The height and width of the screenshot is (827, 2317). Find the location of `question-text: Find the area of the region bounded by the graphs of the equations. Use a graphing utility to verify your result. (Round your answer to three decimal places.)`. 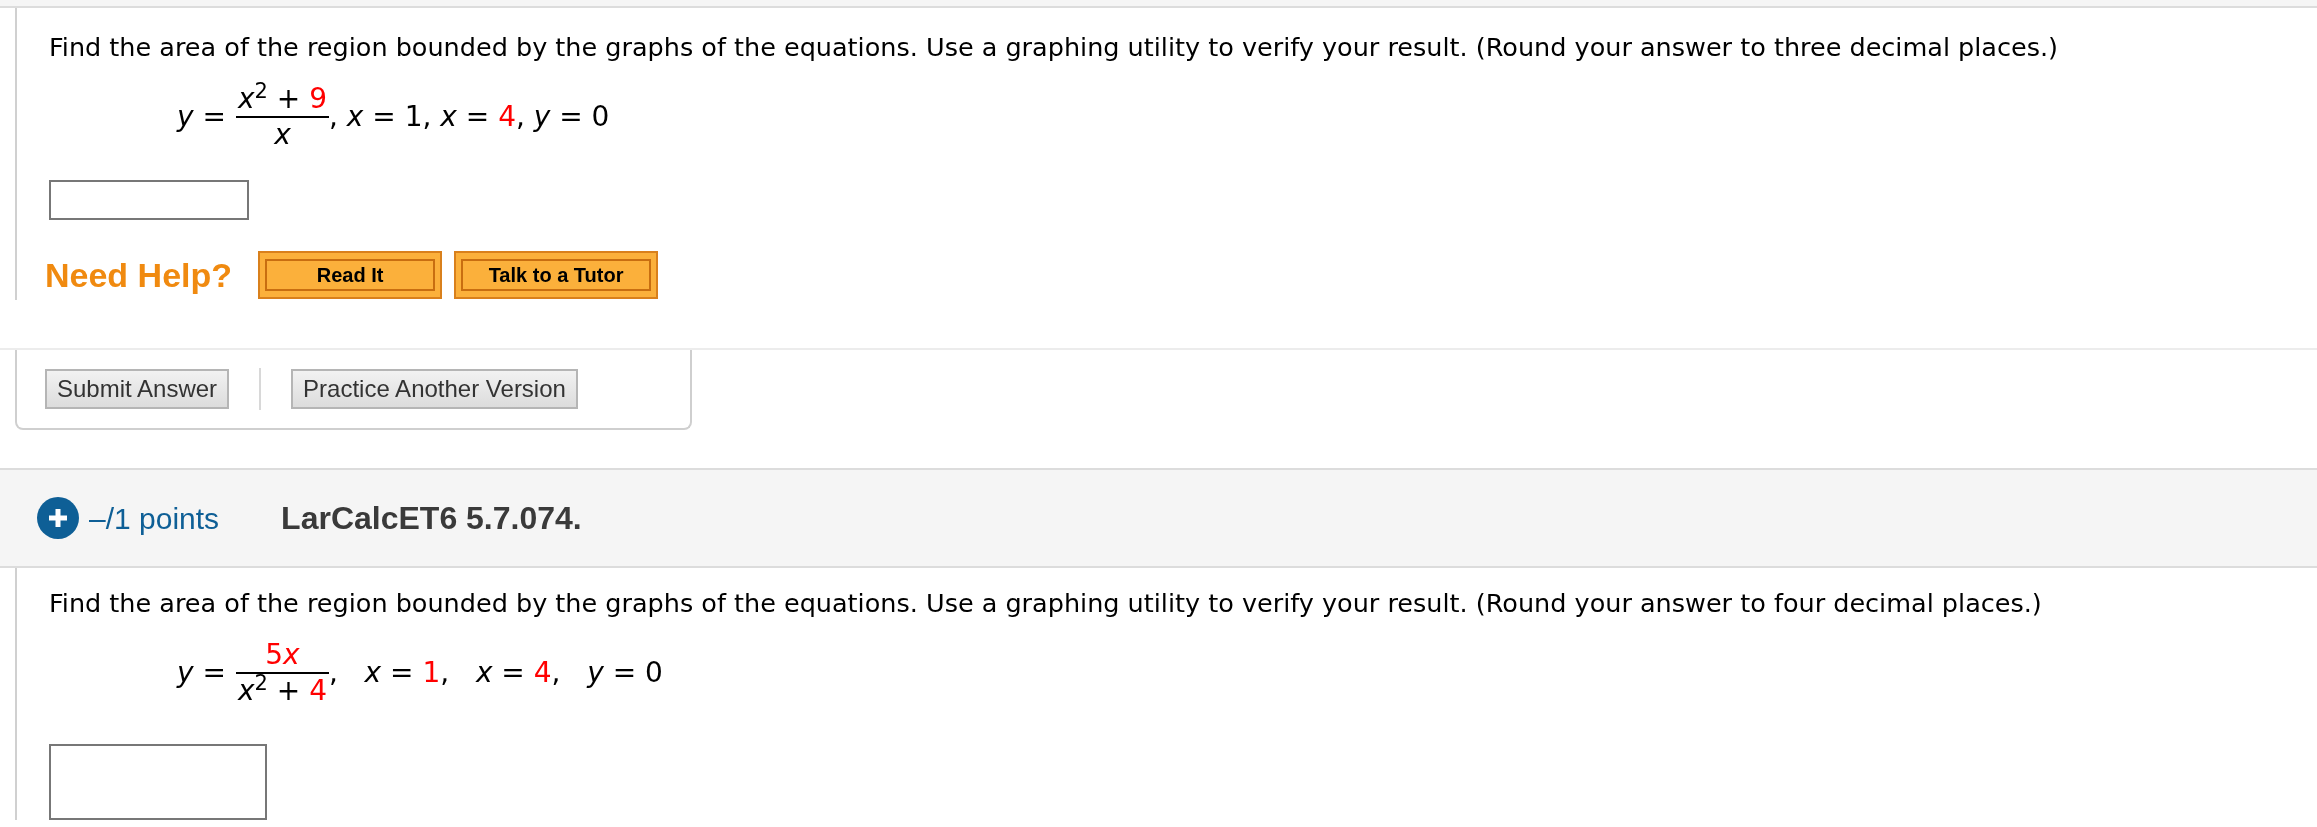

question-text: Find the area of the region bounded by the graphs of the equations. Use a graphing utility to verify your result. (Round your answer to three decimal places.) is located at coordinates (1054, 47).